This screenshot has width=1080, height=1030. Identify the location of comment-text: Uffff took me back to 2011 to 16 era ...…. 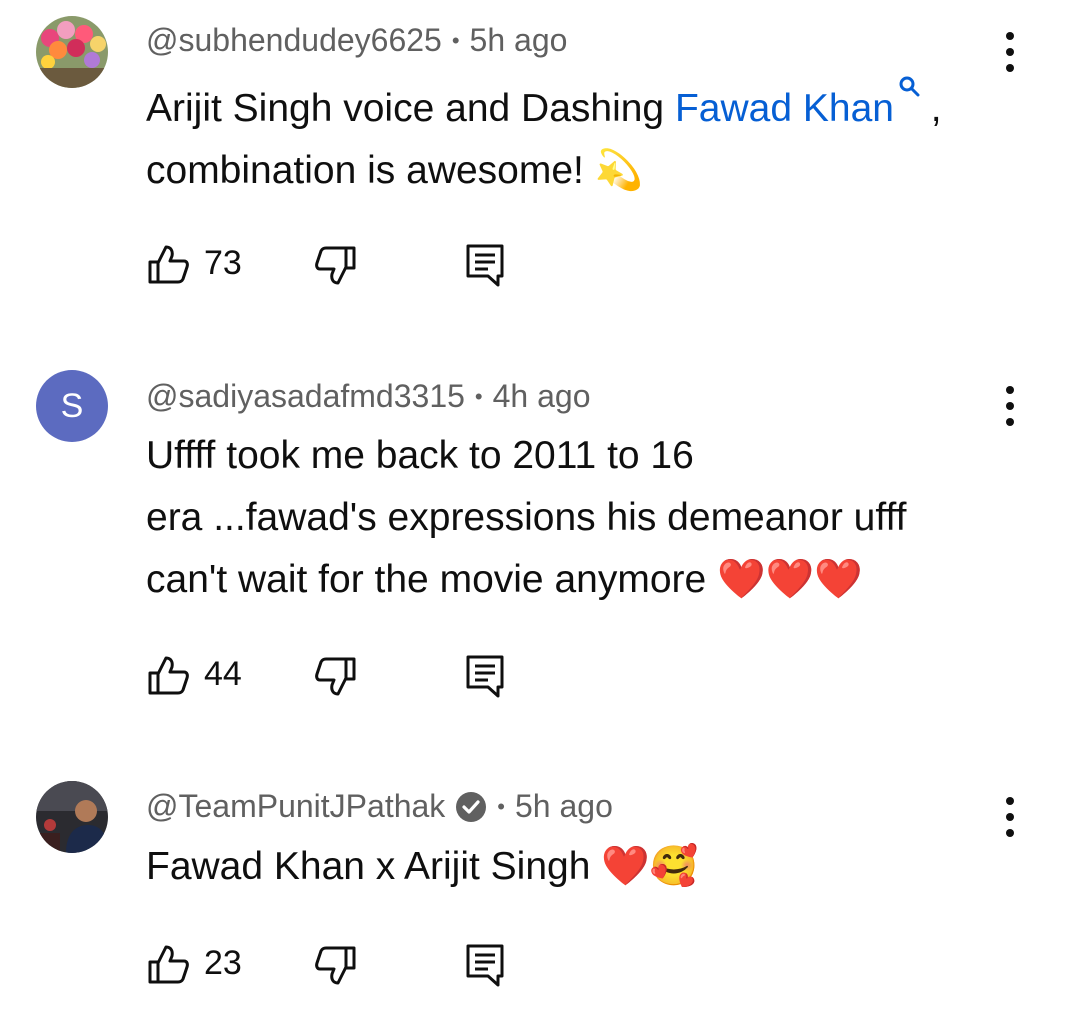
(576, 518).